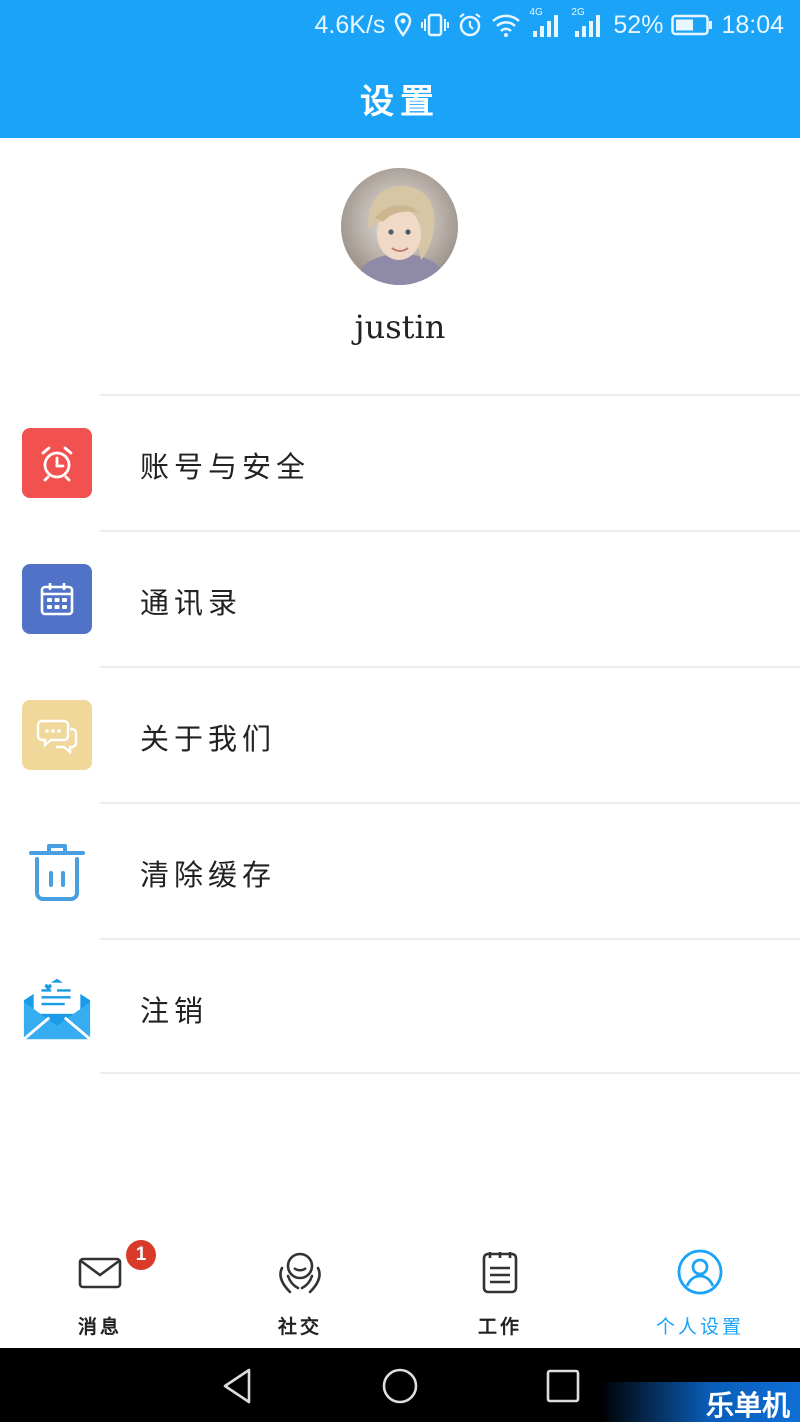  I want to click on avatar-image, so click(399, 226).